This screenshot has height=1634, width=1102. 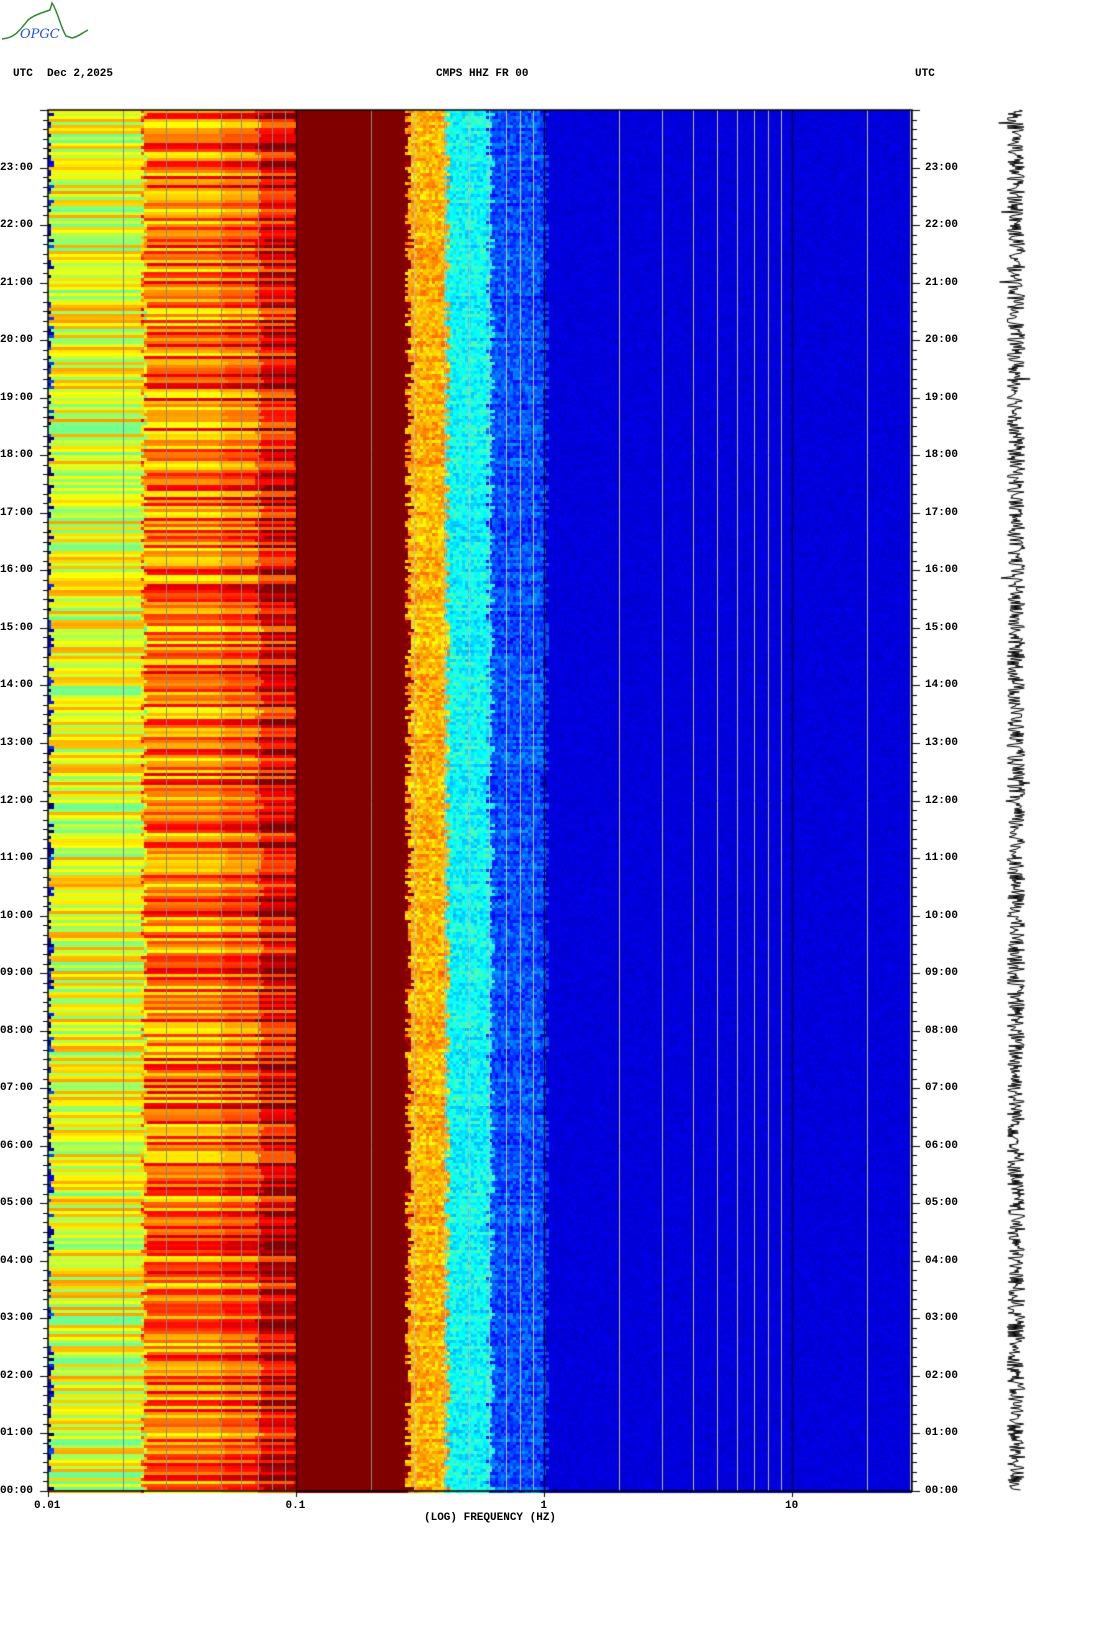 What do you see at coordinates (942, 512) in the screenshot?
I see `y-tick-label-right: 17:00` at bounding box center [942, 512].